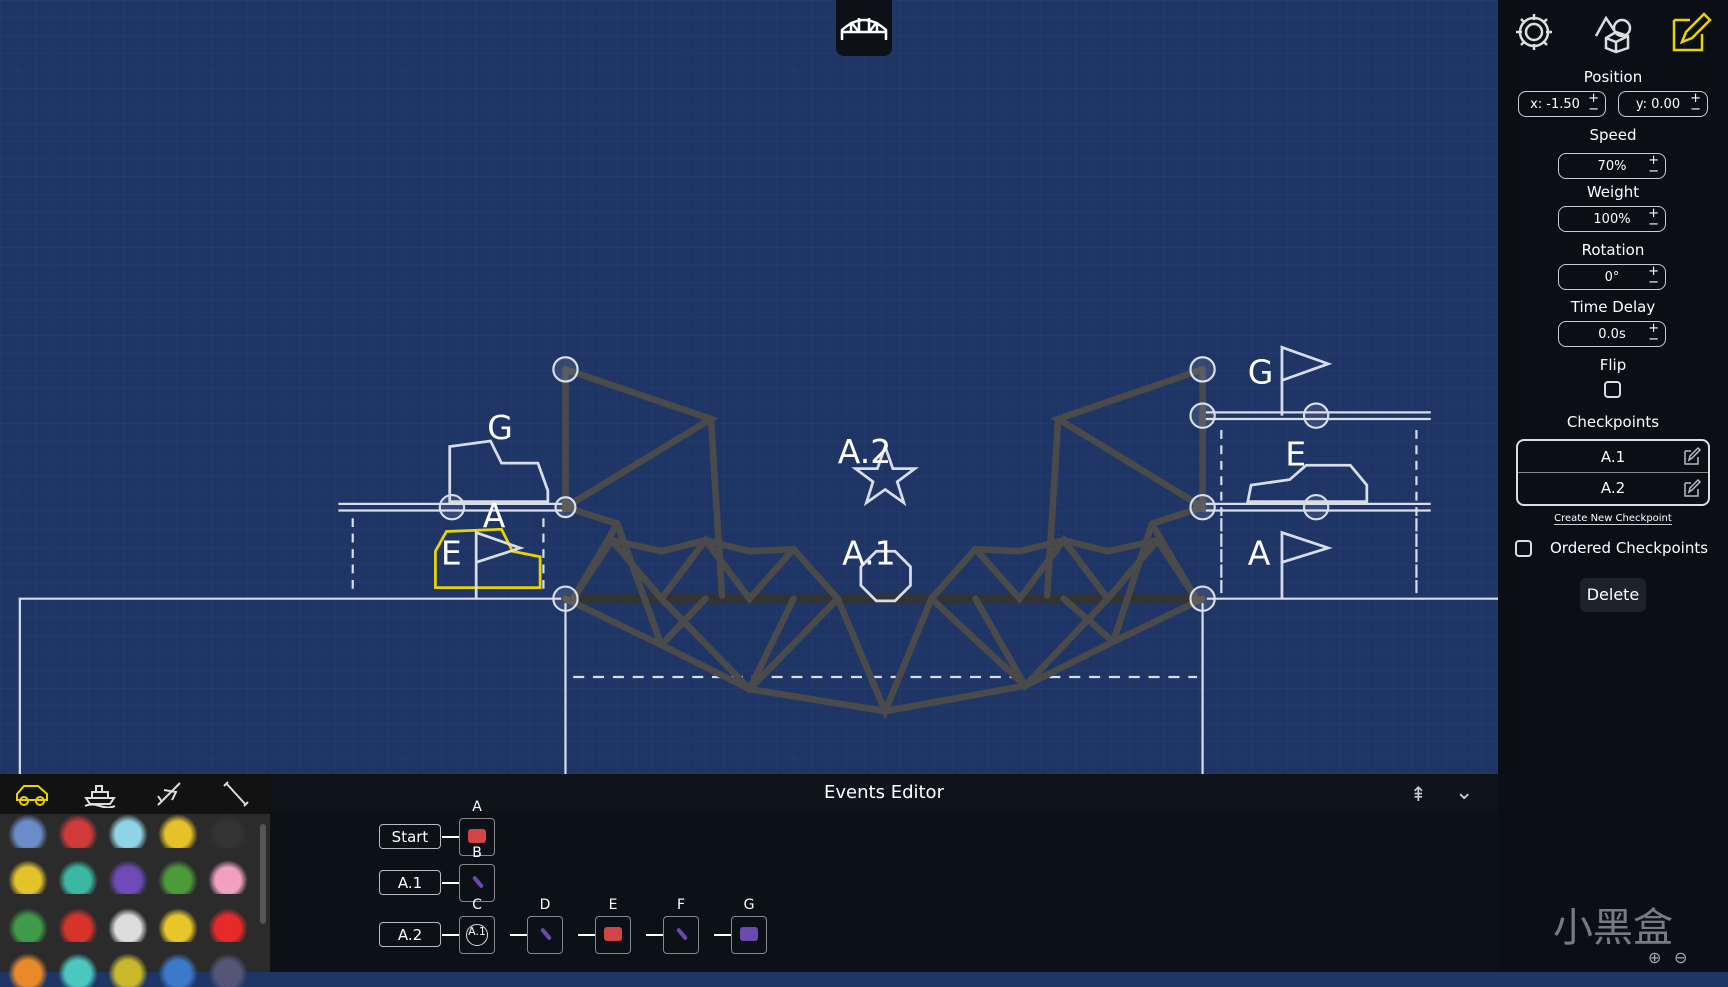  Describe the element at coordinates (1534, 32) in the screenshot. I see `gear-icon` at that location.